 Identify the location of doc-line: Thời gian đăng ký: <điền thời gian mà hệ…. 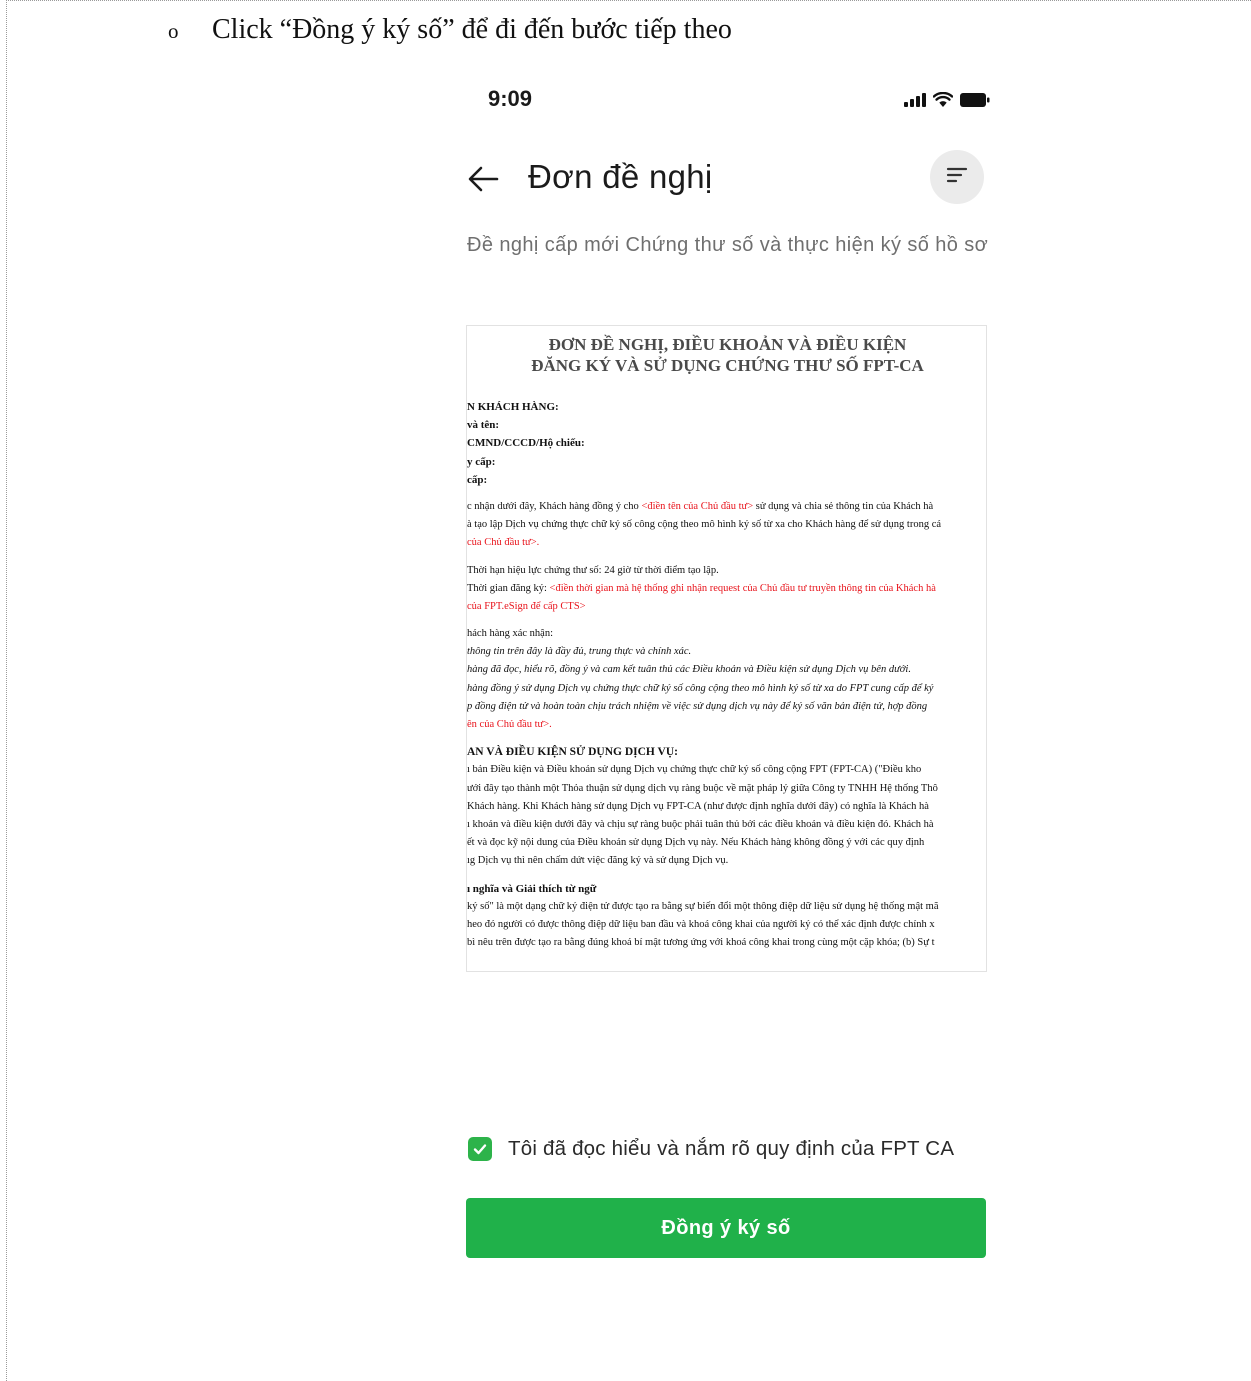
(701, 588).